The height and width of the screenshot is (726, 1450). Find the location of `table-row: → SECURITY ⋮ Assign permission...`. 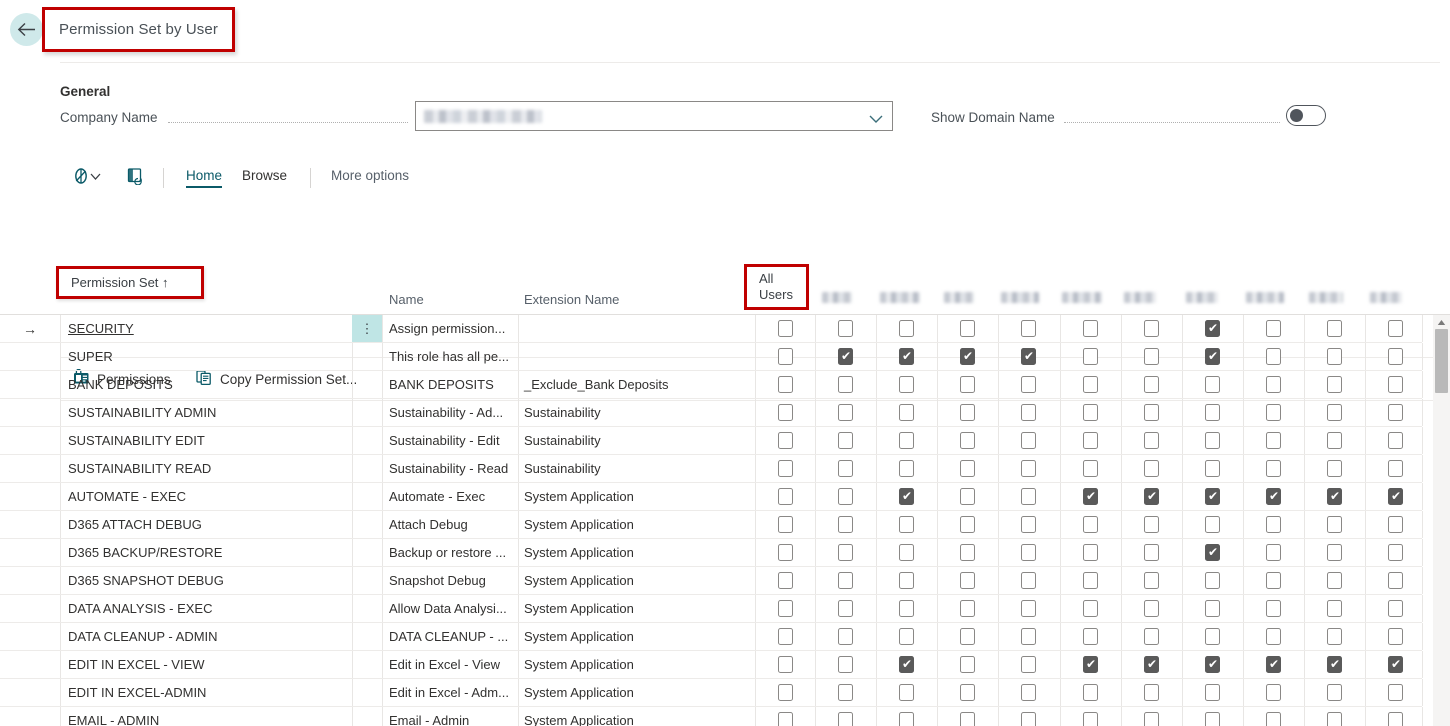

table-row: → SECURITY ⋮ Assign permission... is located at coordinates (711, 329).